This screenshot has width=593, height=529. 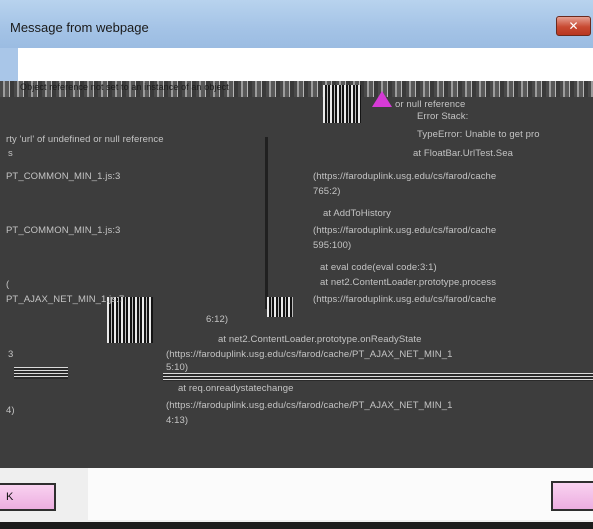 I want to click on window-bottom-edge, so click(x=296, y=525).